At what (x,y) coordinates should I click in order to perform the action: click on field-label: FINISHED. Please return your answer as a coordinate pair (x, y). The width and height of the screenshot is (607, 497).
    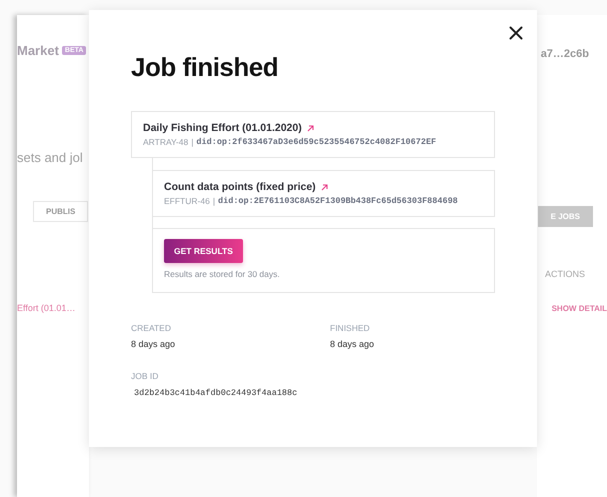
    Looking at the image, I should click on (350, 328).